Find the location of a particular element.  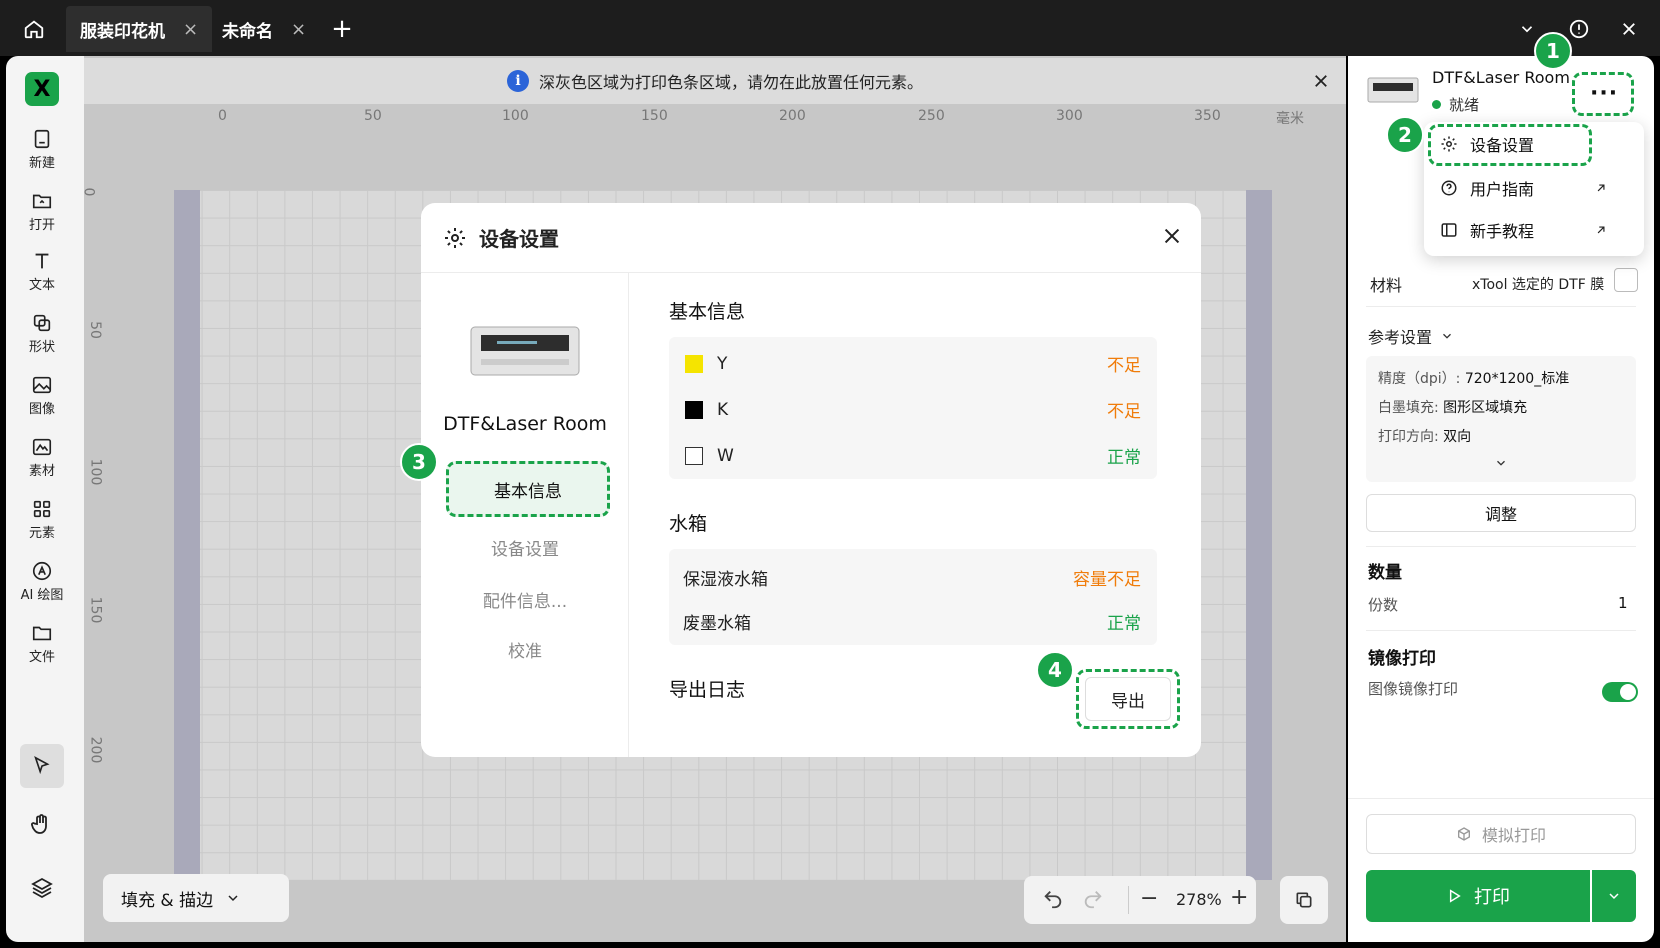

zoom-out-button: − is located at coordinates (1149, 898).